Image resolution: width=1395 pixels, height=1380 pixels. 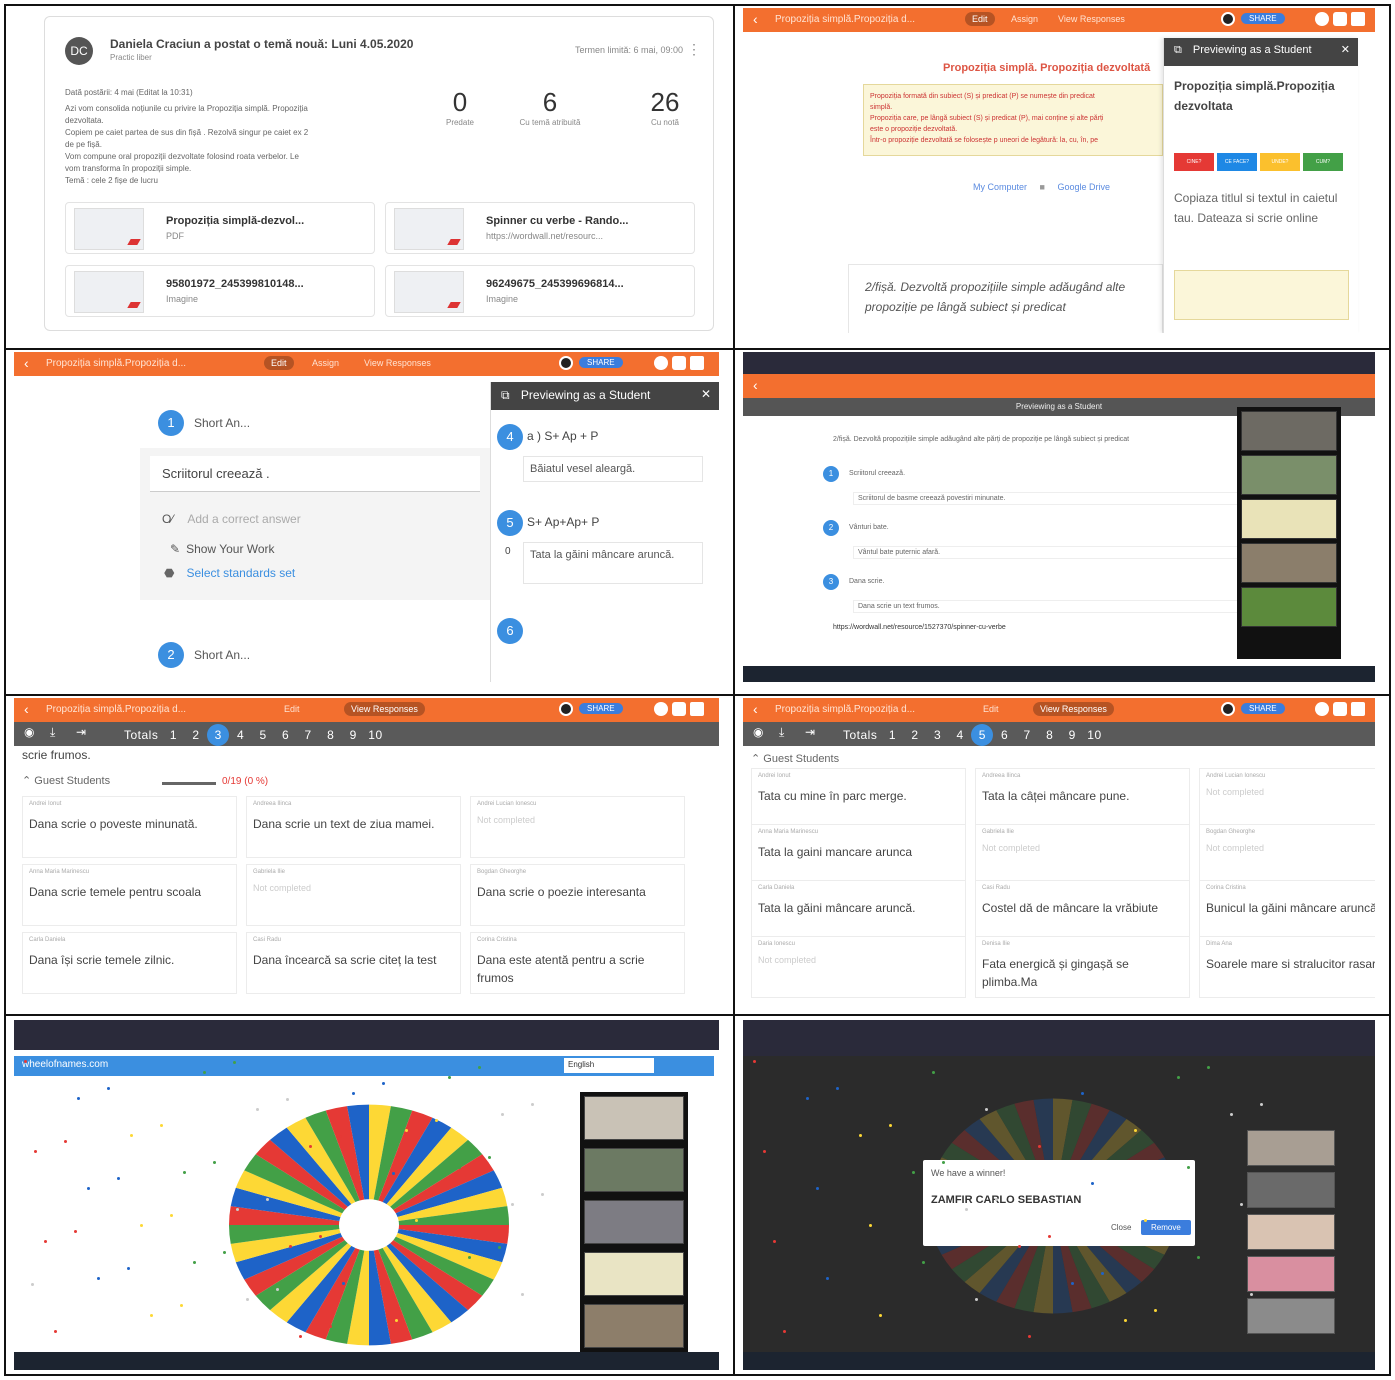 What do you see at coordinates (694, 49) in the screenshot?
I see `more-options-icon: ⋮` at bounding box center [694, 49].